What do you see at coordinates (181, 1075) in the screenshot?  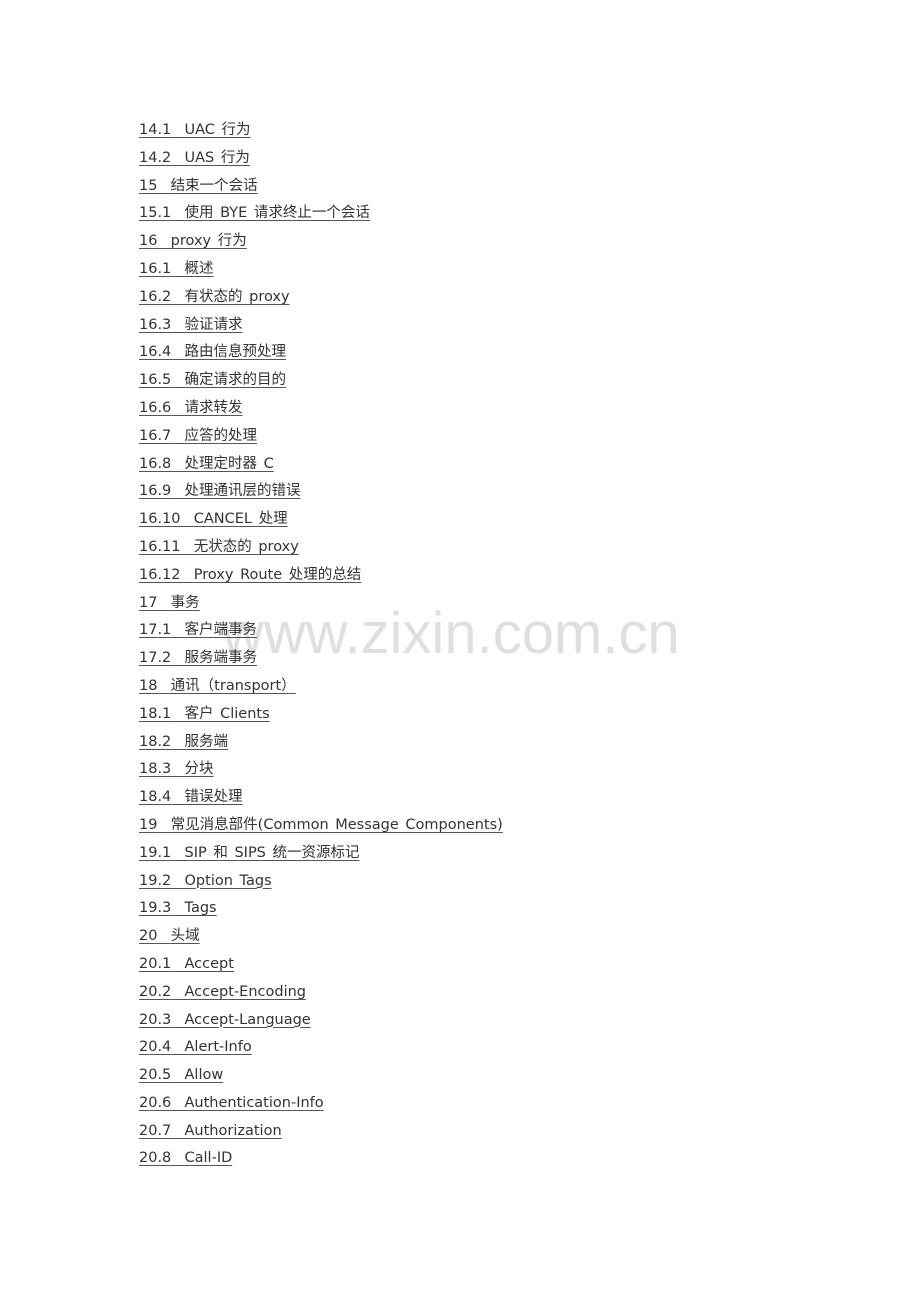 I see `toc-link: 20.5 Allow` at bounding box center [181, 1075].